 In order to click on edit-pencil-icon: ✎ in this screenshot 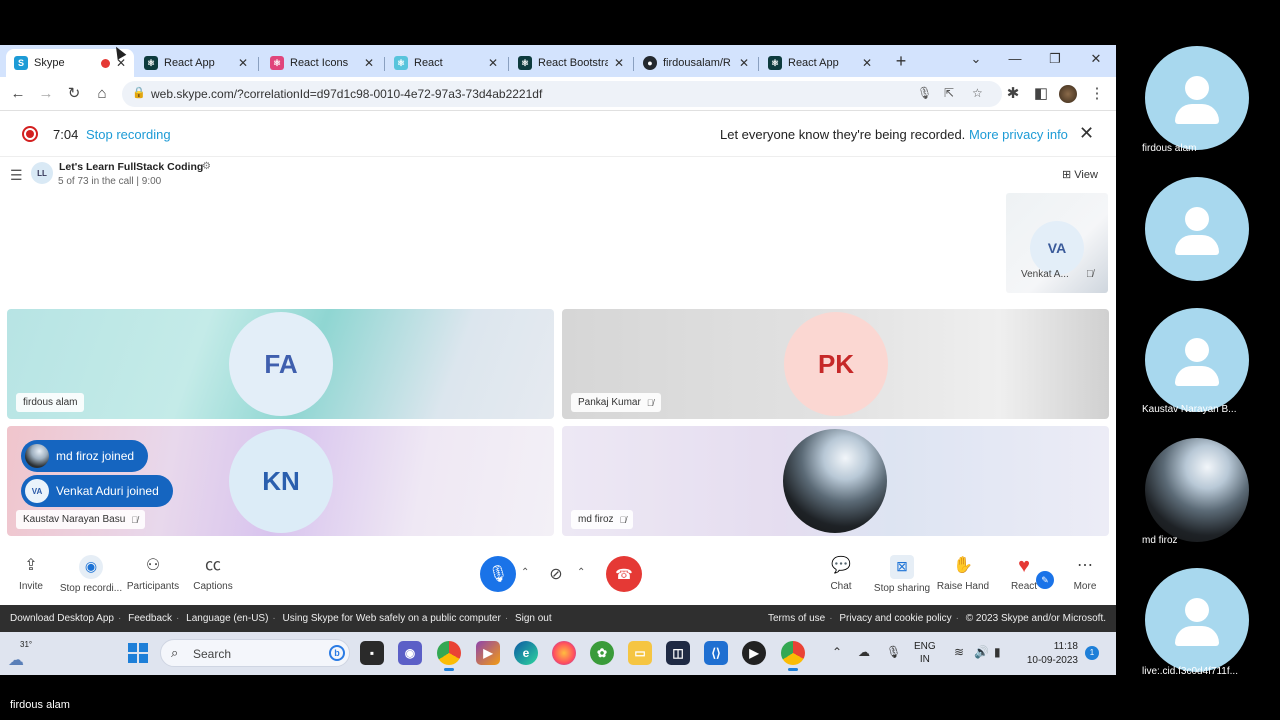, I will do `click(1045, 580)`.